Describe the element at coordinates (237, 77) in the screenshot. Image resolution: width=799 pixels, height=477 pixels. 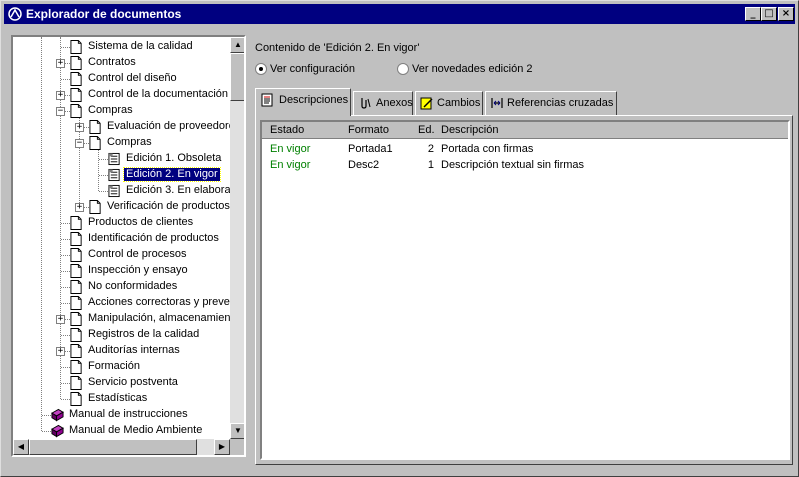
I see `vertical-scroll-thumb` at that location.